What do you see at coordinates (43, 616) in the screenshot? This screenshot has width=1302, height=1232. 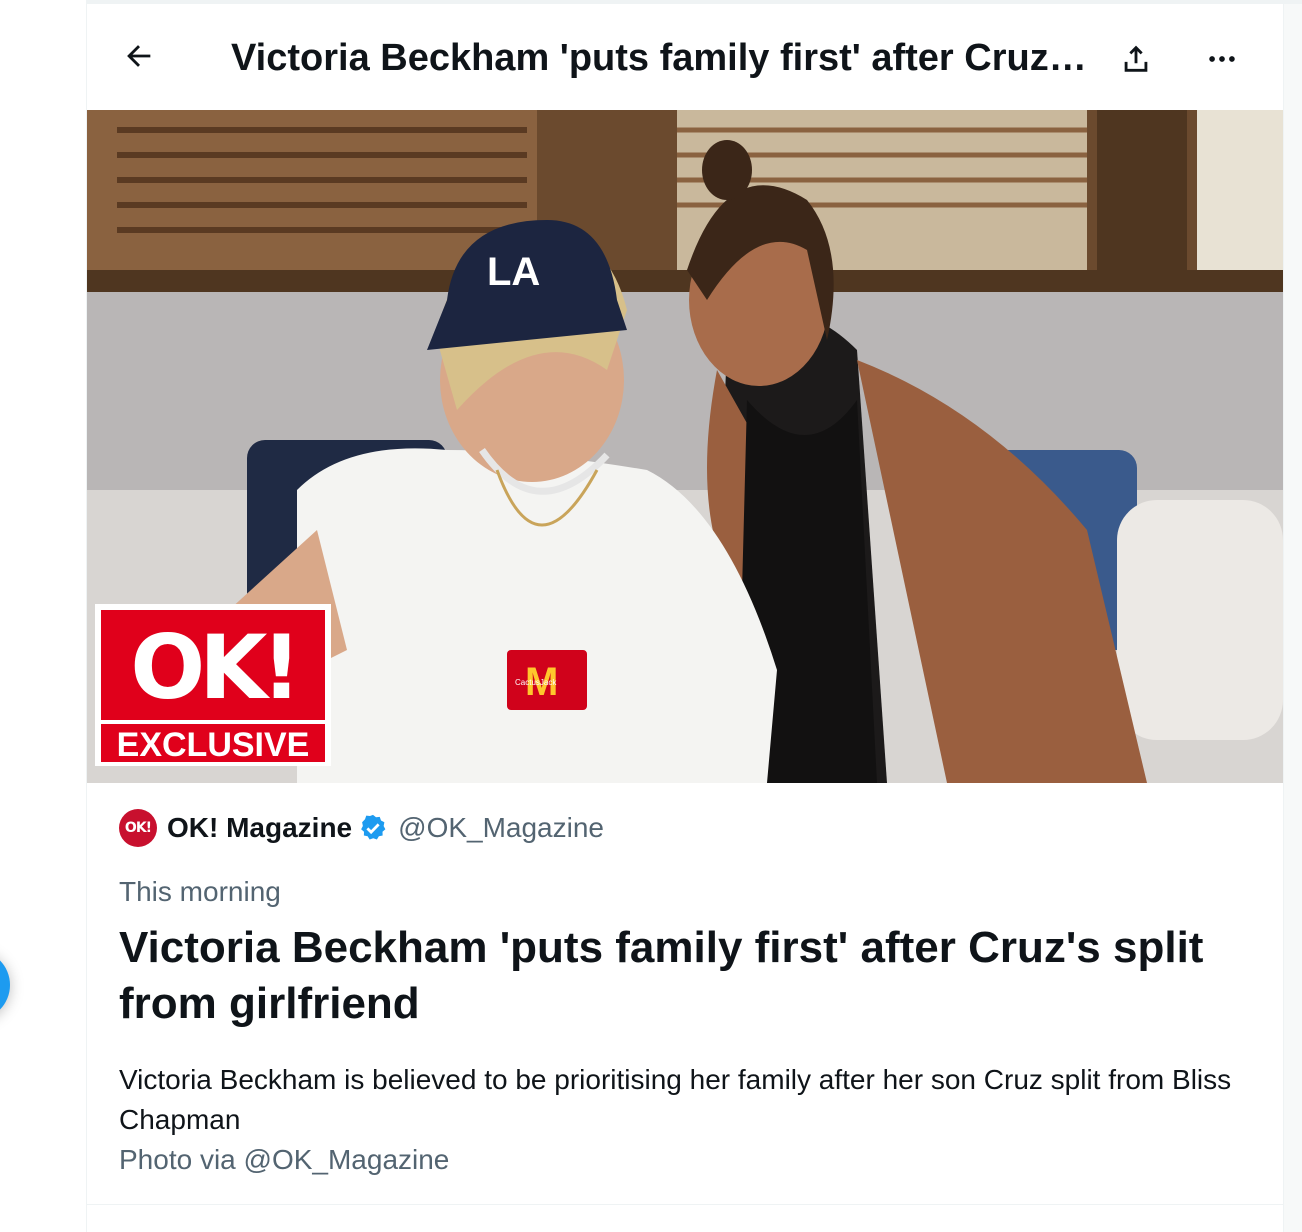 I see `left-sidebar-strip` at bounding box center [43, 616].